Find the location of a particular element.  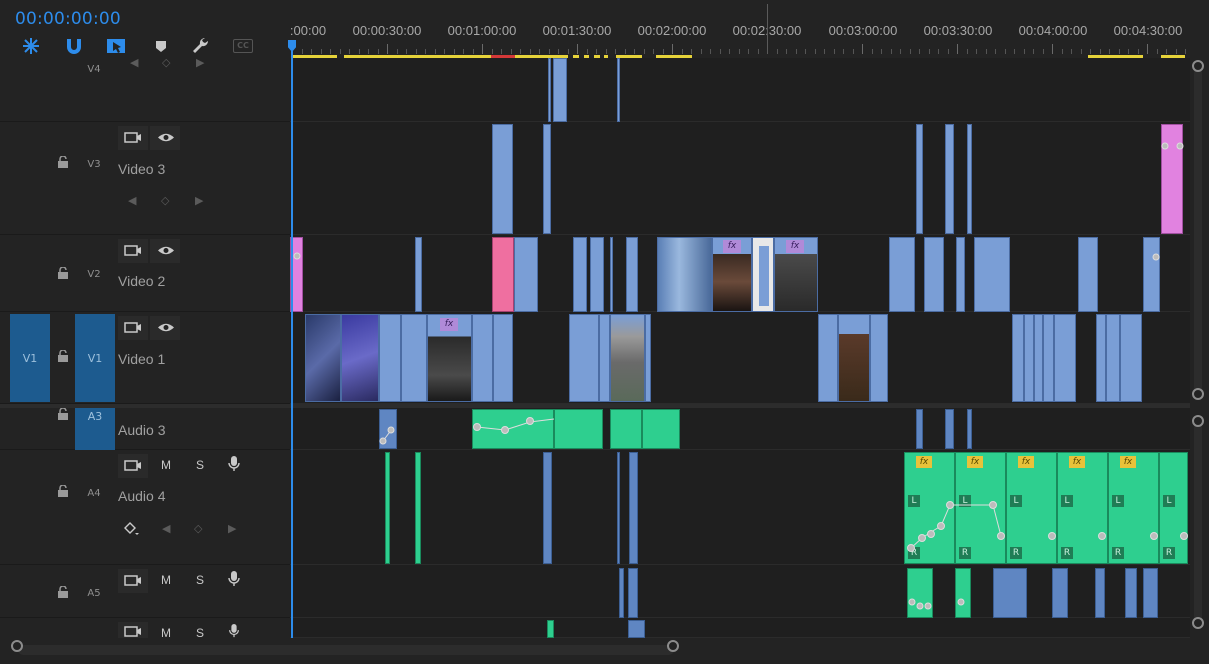

target-track-a3: A3 is located at coordinates (95, 429).